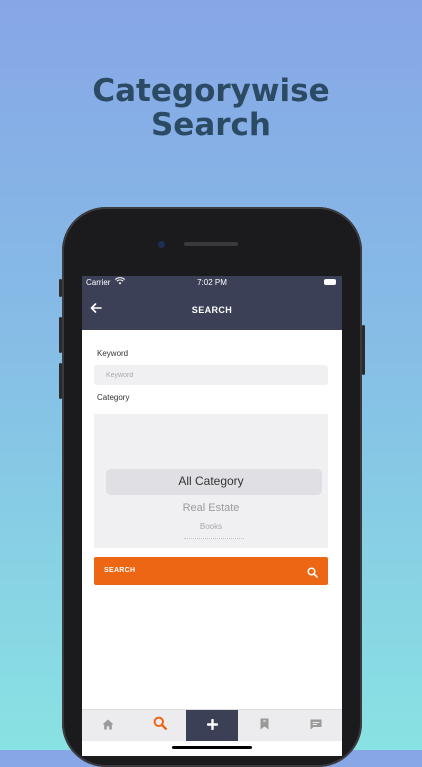  I want to click on headline: Categorywise Search, so click(211, 108).